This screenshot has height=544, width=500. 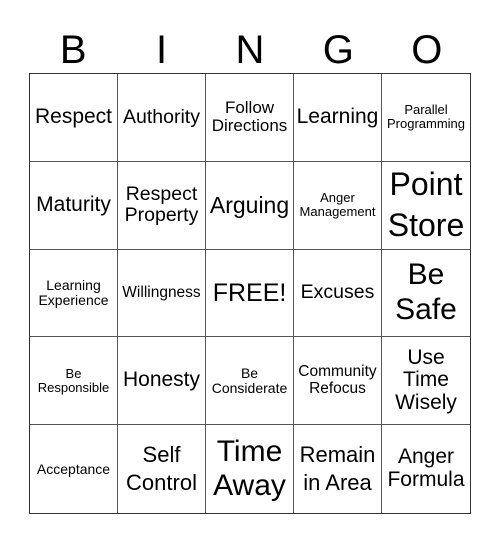 I want to click on bingo-cell: Be Considerate, so click(x=250, y=381).